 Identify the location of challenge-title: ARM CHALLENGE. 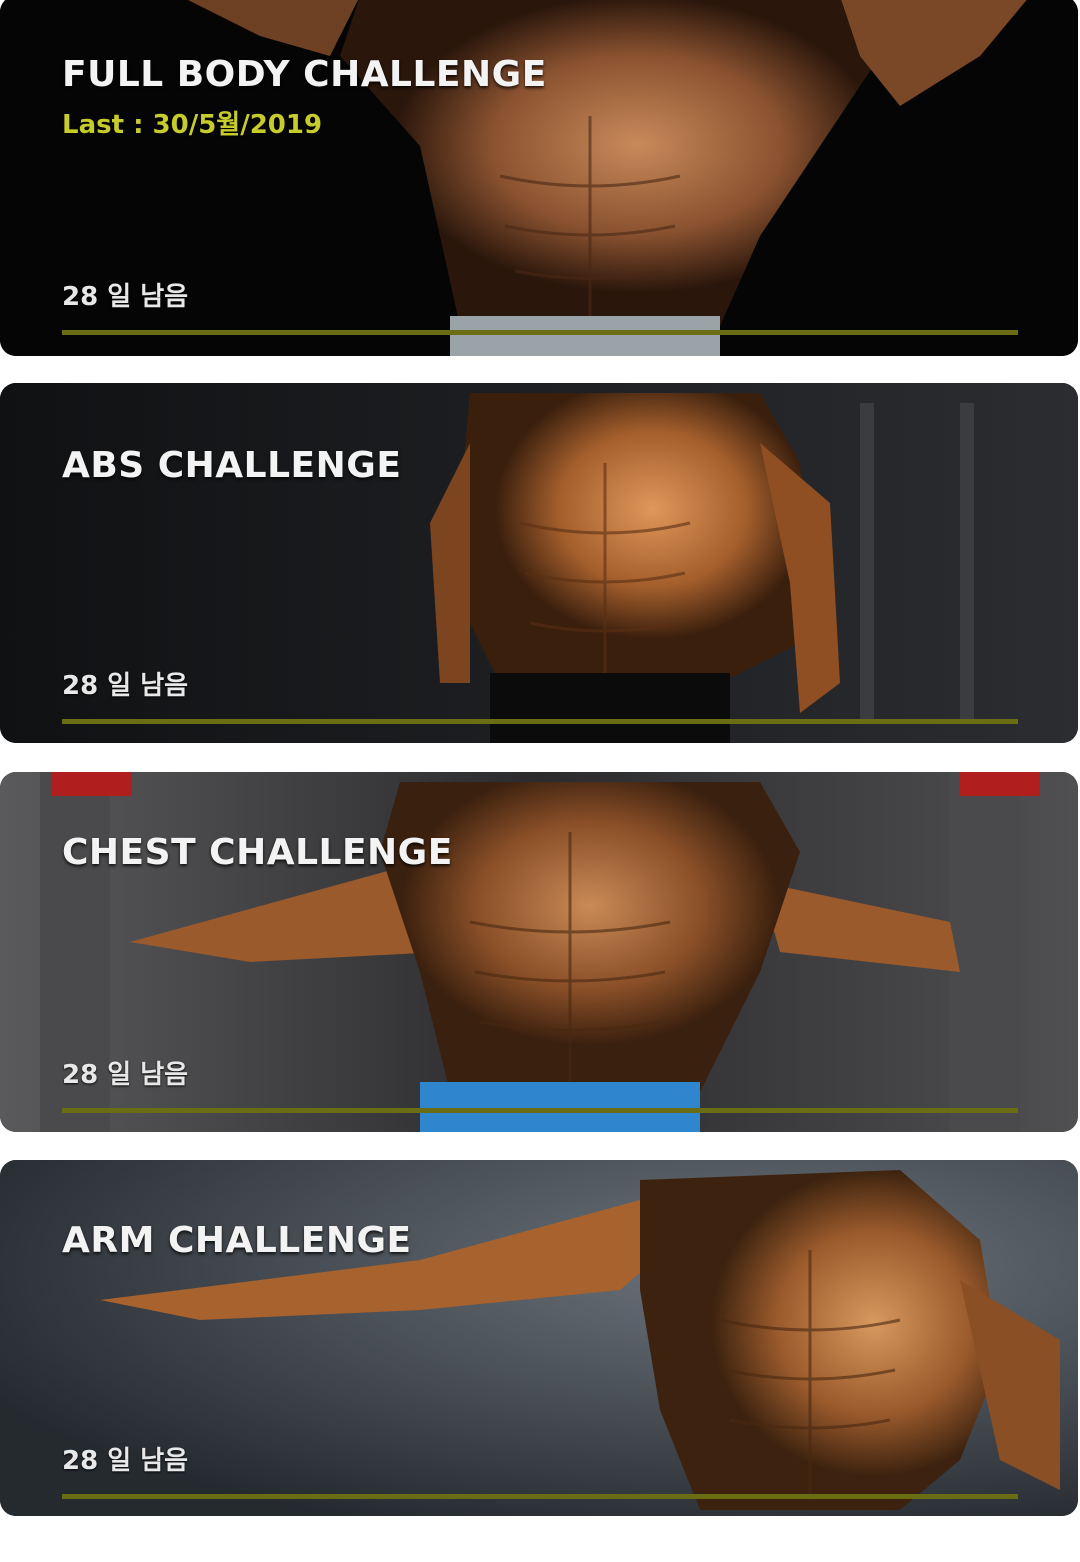
(237, 1240).